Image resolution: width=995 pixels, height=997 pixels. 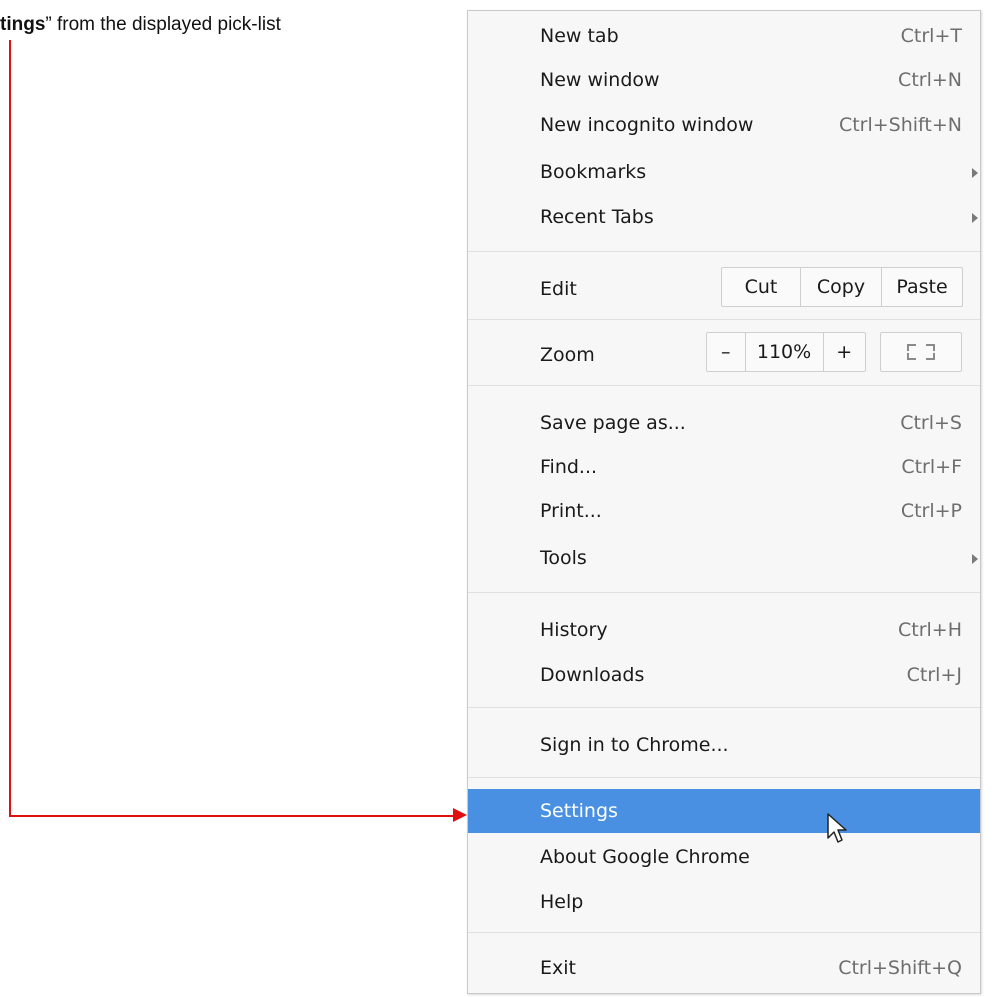 I want to click on copy-button: Copy, so click(x=840, y=287).